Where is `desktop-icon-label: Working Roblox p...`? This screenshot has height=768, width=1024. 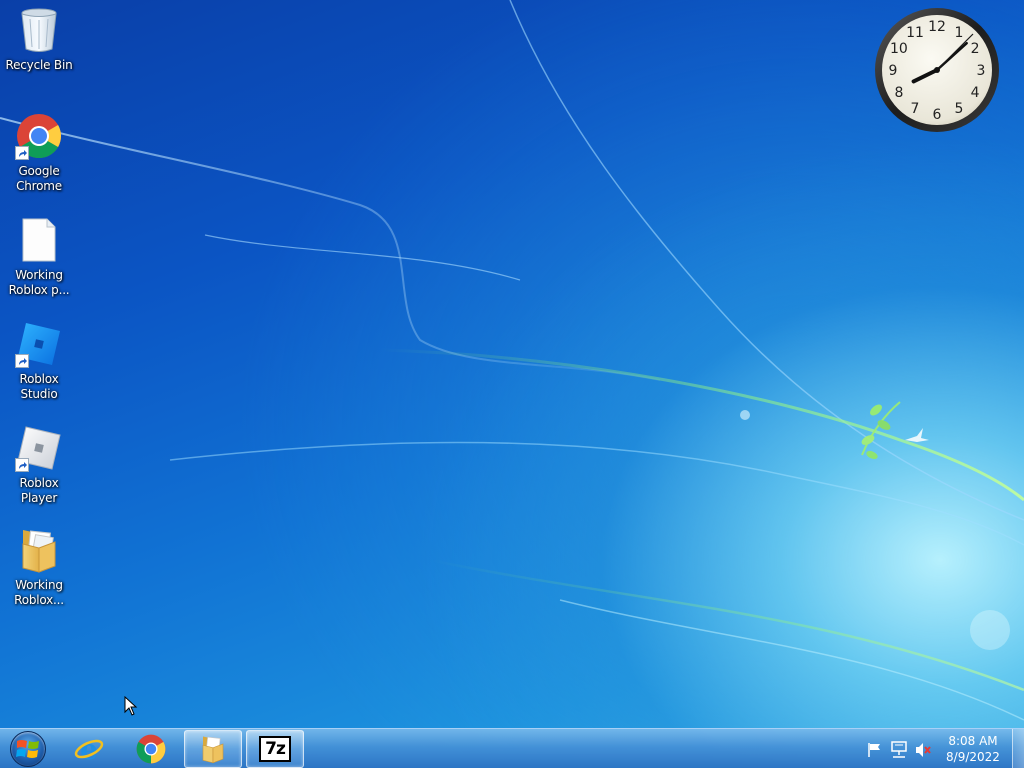
desktop-icon-label: Working Roblox p... is located at coordinates (39, 282).